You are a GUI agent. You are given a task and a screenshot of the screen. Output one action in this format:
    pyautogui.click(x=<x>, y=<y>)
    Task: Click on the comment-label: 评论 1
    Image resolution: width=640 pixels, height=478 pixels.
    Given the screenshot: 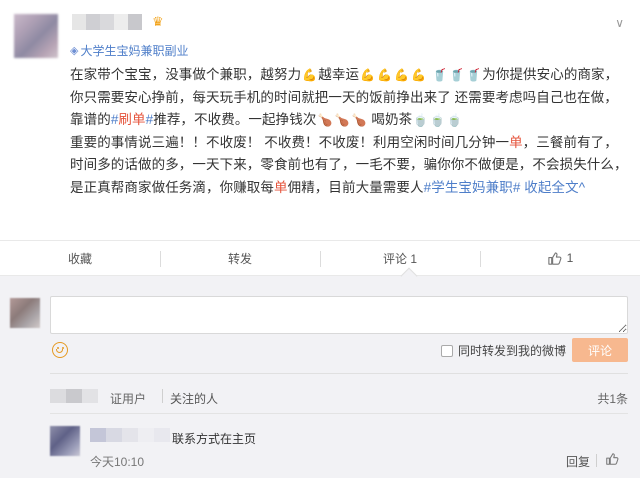 What is the action you would take?
    pyautogui.click(x=399, y=258)
    